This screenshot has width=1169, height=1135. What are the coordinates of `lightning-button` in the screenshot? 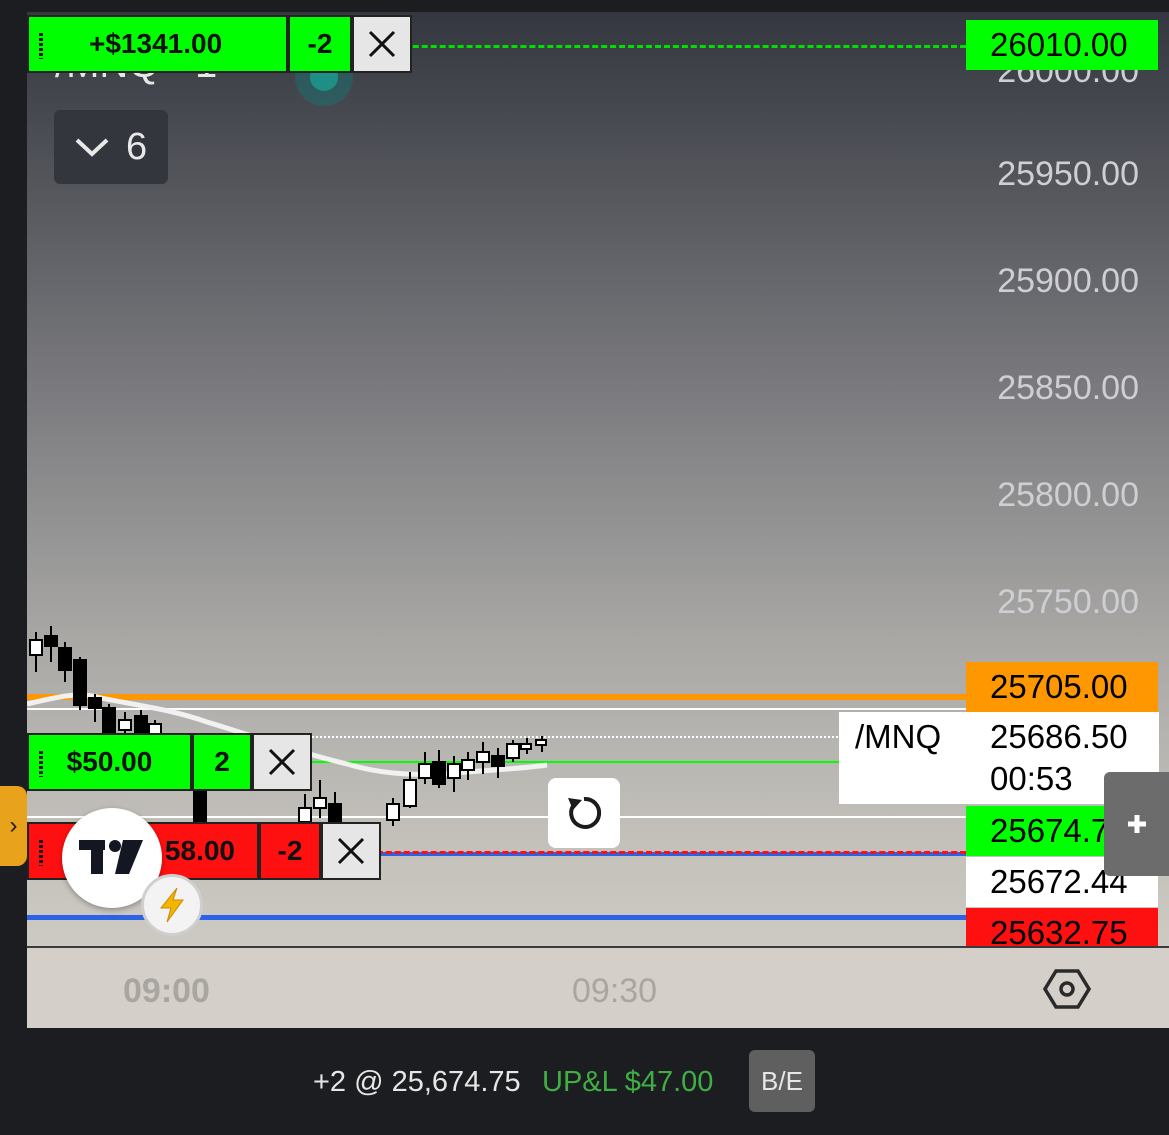 It's located at (172, 905).